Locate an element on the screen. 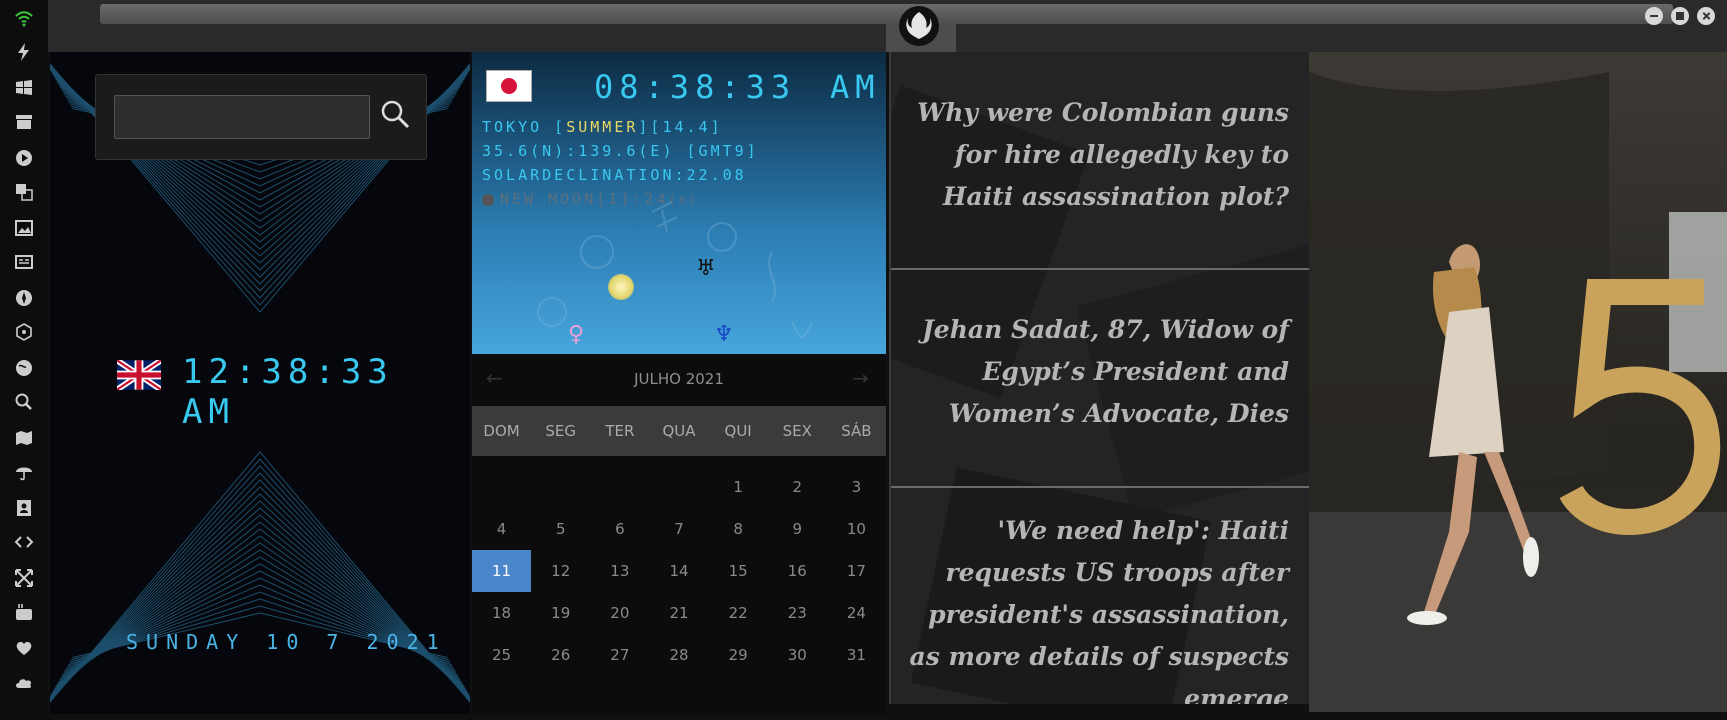 The width and height of the screenshot is (1727, 720). title-bar is located at coordinates (887, 26).